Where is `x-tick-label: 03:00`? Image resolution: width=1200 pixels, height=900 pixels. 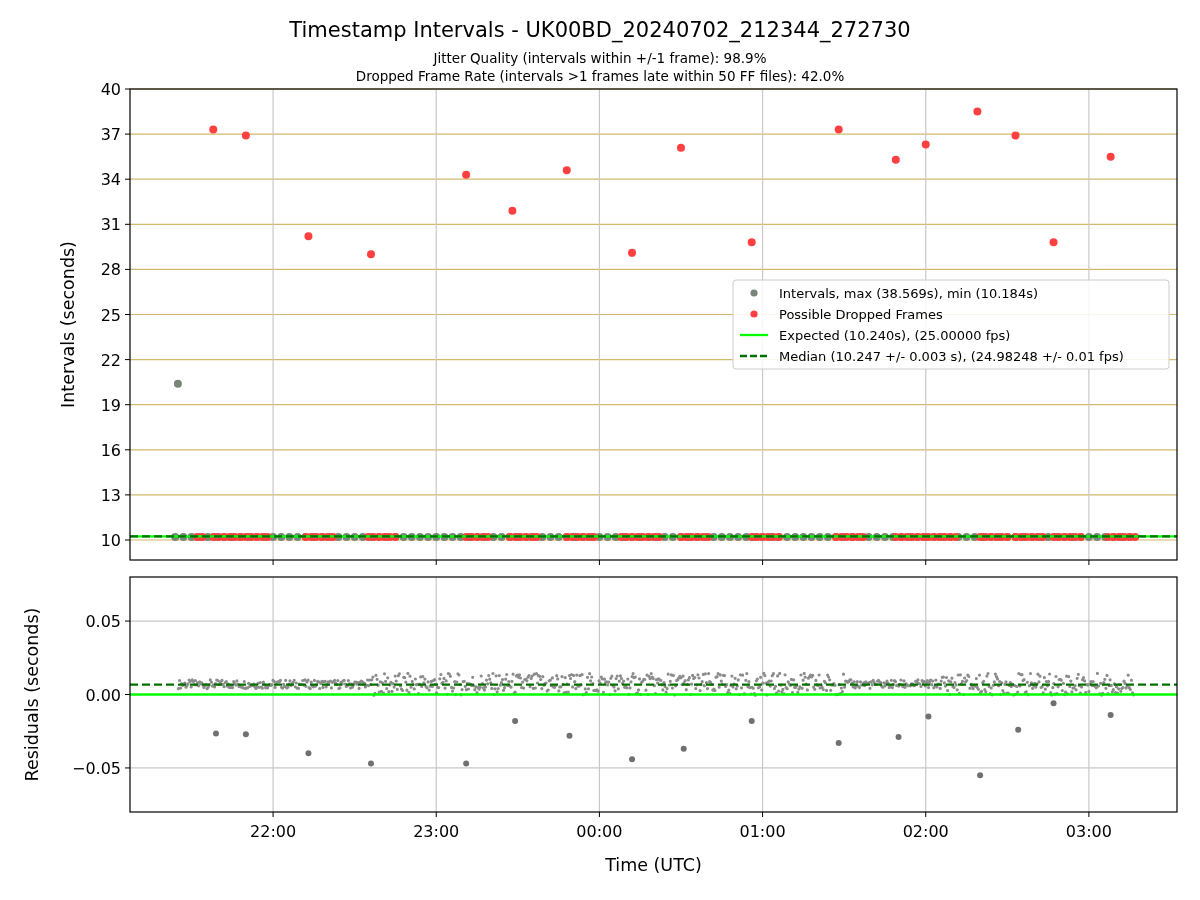 x-tick-label: 03:00 is located at coordinates (1088, 831).